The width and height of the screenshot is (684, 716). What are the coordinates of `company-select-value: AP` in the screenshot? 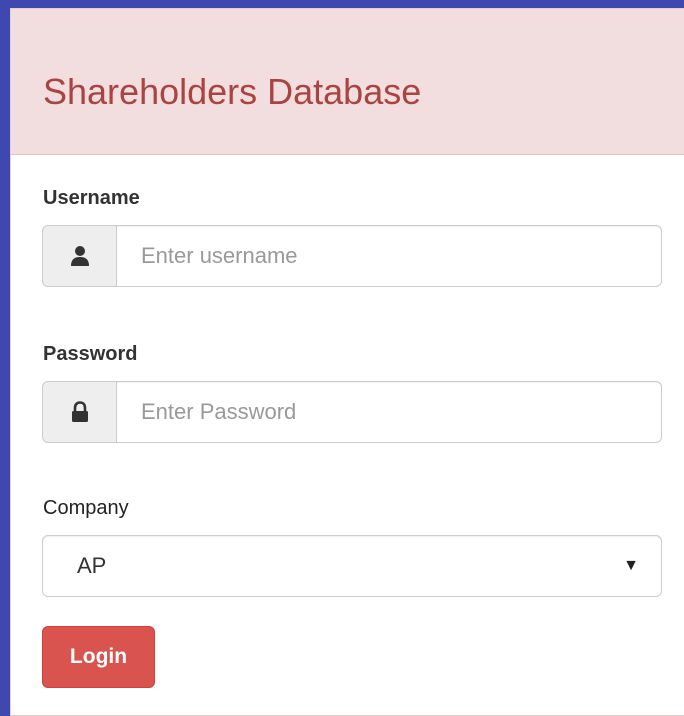 It's located at (92, 565).